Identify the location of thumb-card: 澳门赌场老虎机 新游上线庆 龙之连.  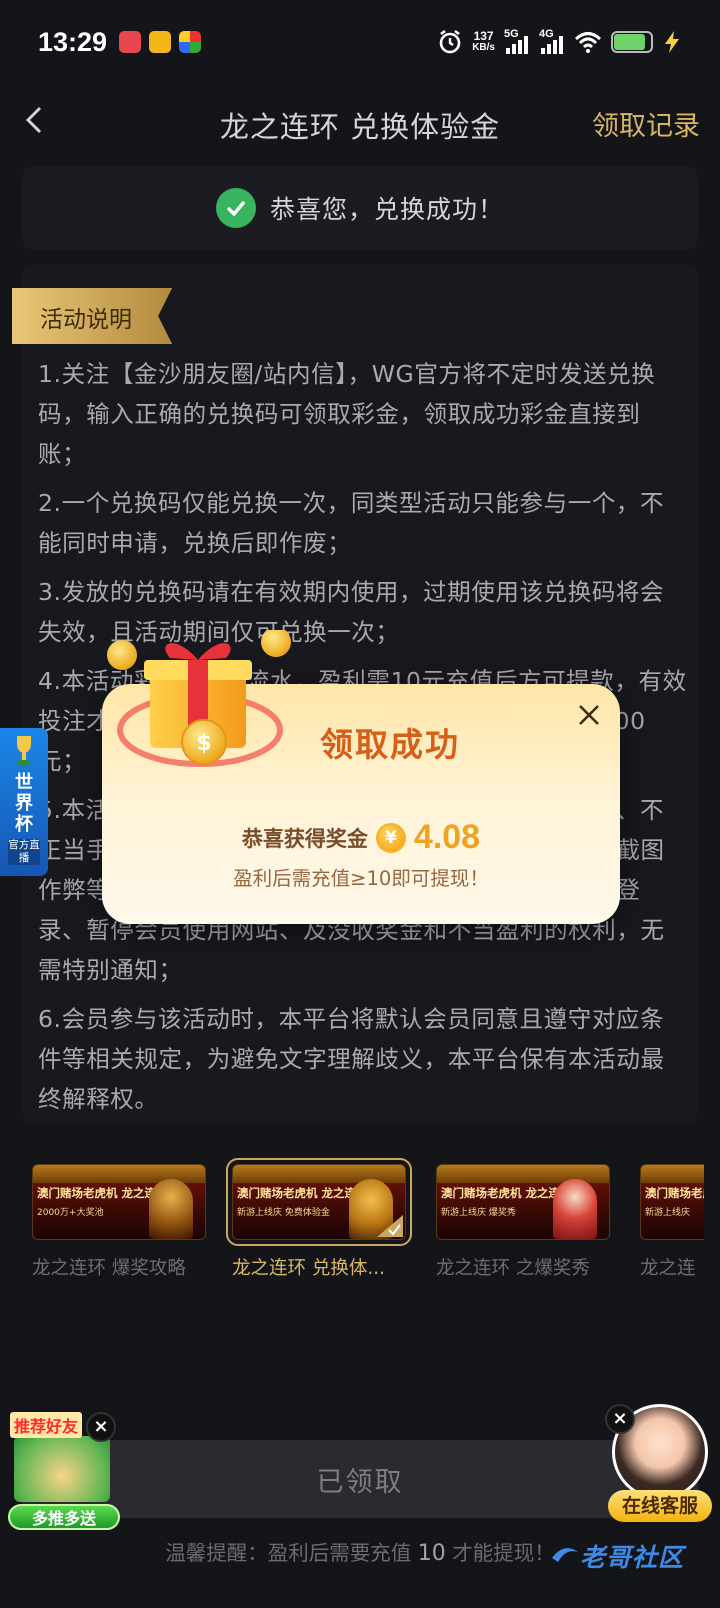
(672, 1222).